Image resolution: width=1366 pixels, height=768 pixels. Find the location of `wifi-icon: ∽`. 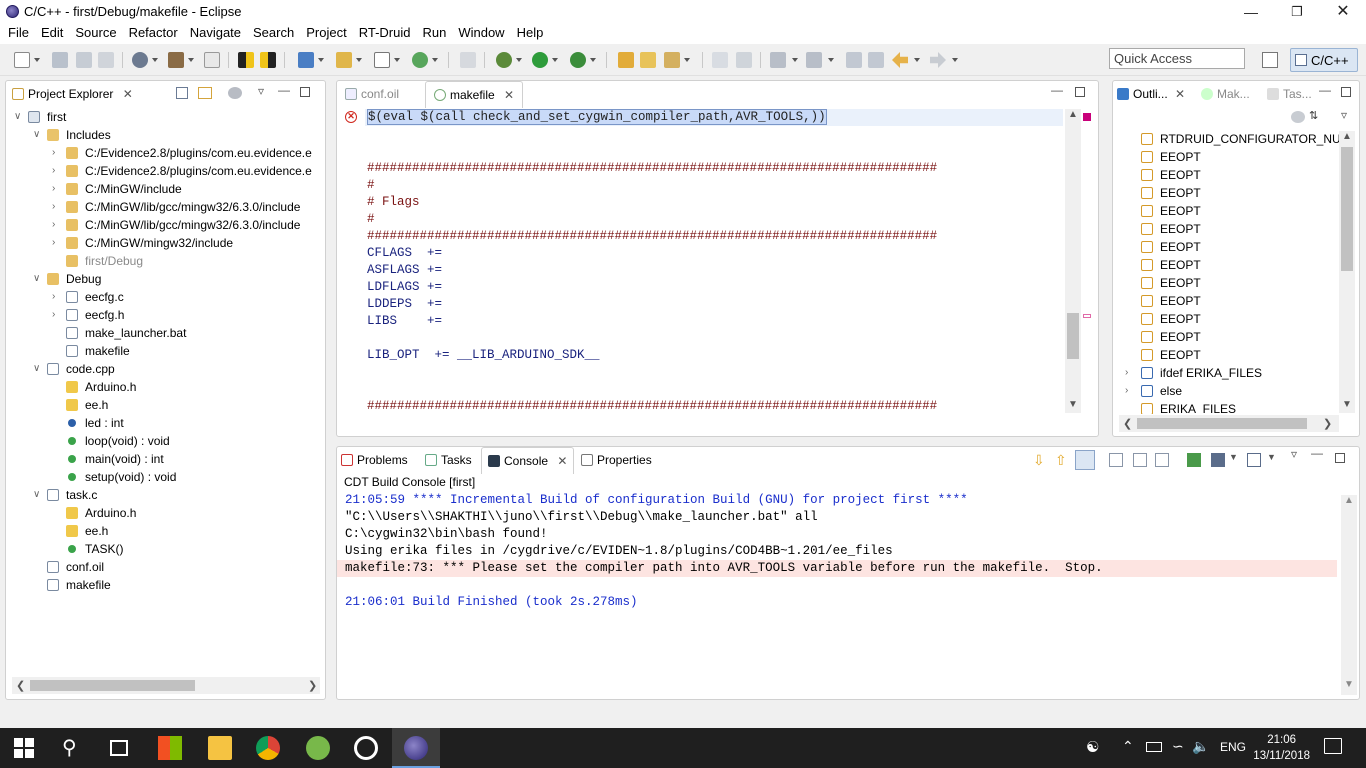

wifi-icon: ∽ is located at coordinates (1178, 746).